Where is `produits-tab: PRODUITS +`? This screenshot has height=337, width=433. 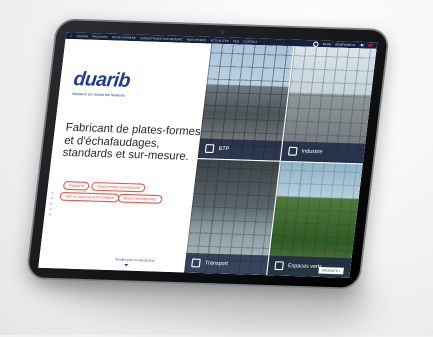 produits-tab: PRODUITS + is located at coordinates (331, 271).